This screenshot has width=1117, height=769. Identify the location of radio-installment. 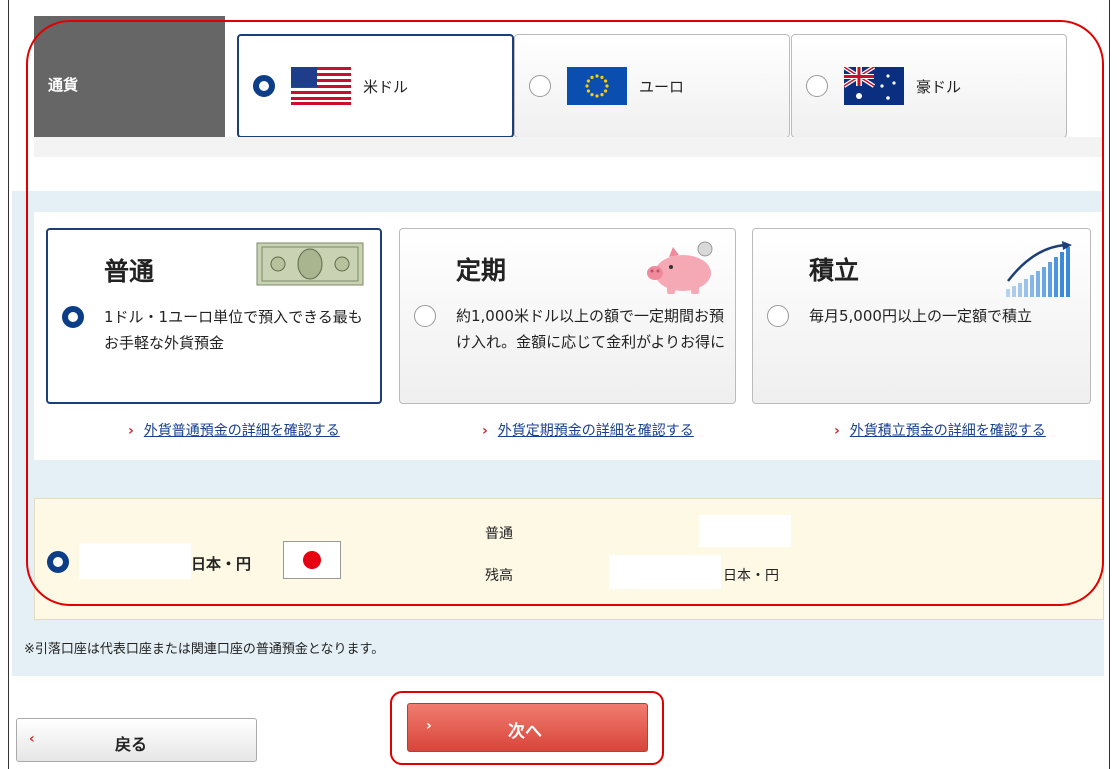
(778, 316).